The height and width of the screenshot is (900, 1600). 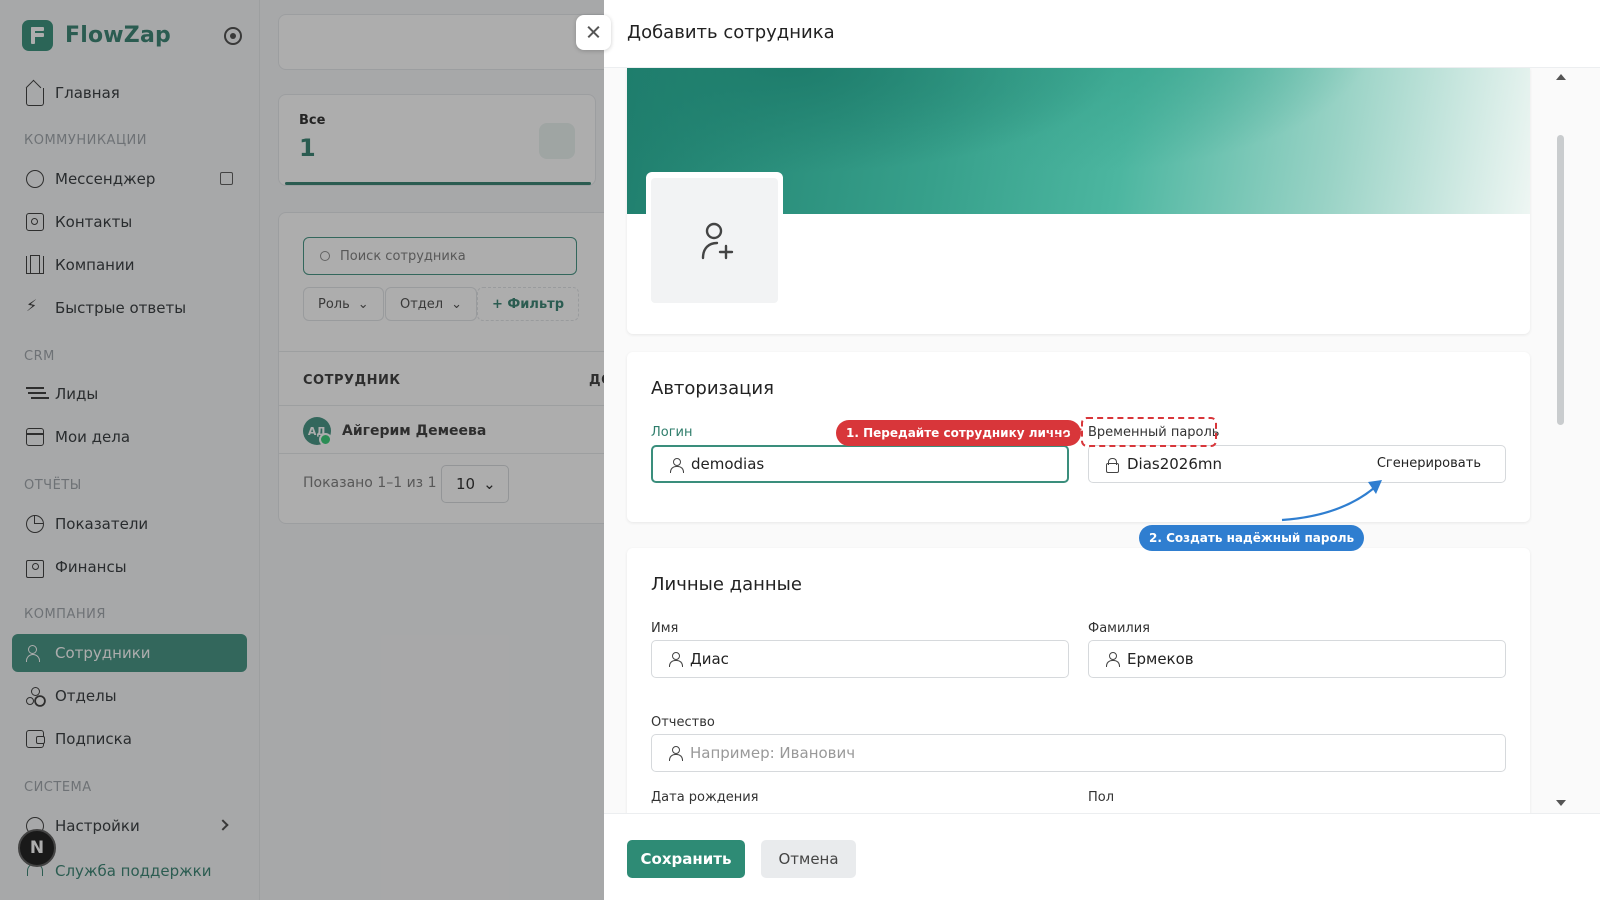 What do you see at coordinates (1252, 538) in the screenshot?
I see `callout-strong-password: 2. Создать надёжный пароль` at bounding box center [1252, 538].